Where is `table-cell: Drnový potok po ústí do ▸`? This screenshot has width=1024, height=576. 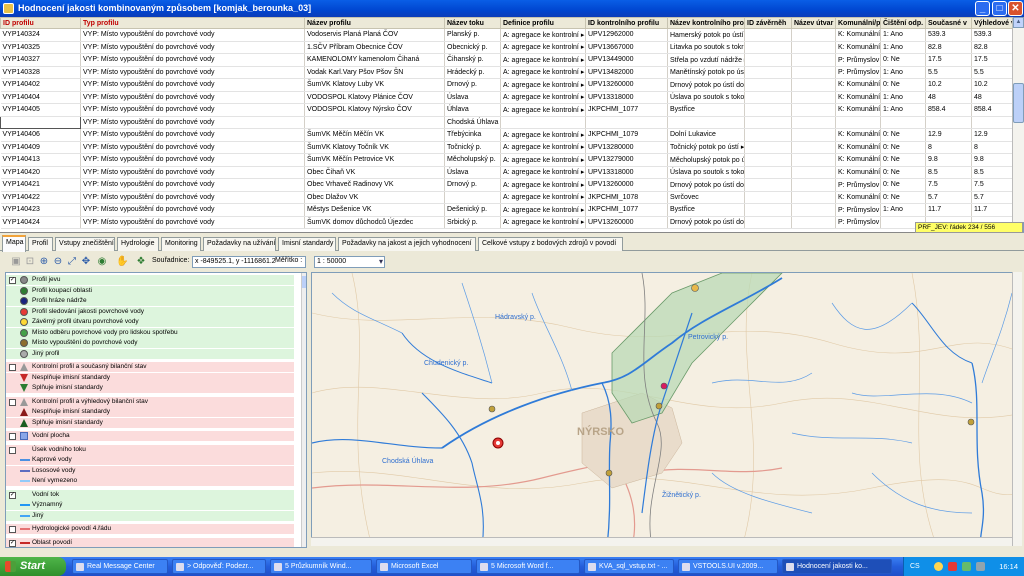
table-cell: Drnový potok po ústí do ▸ is located at coordinates (706, 222).